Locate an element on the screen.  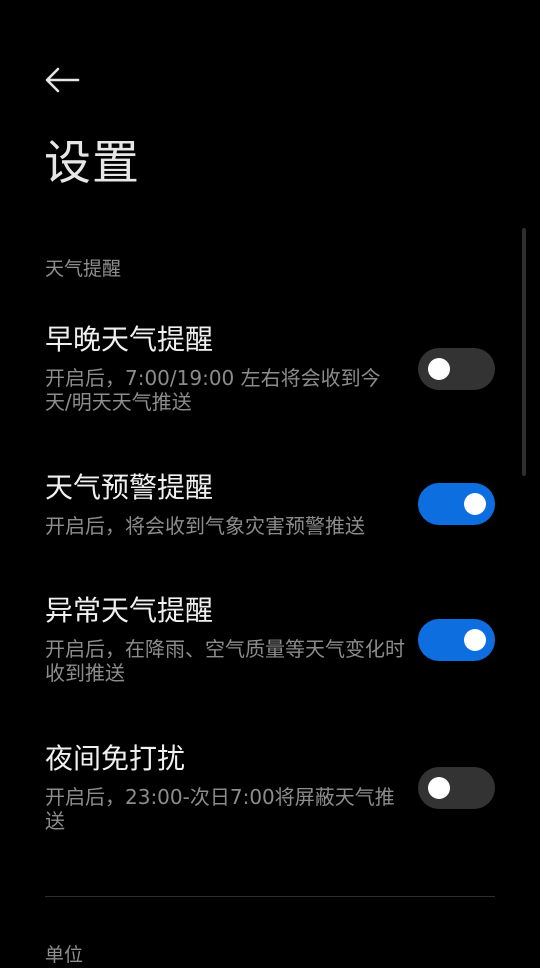
section-divider is located at coordinates (270, 896).